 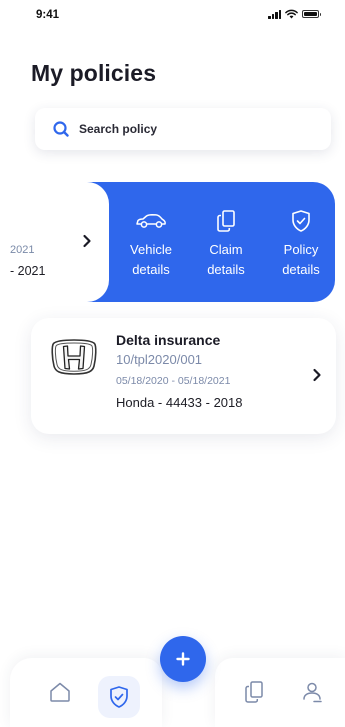 I want to click on policy-card-front: 2021 - 2021, so click(x=59, y=242).